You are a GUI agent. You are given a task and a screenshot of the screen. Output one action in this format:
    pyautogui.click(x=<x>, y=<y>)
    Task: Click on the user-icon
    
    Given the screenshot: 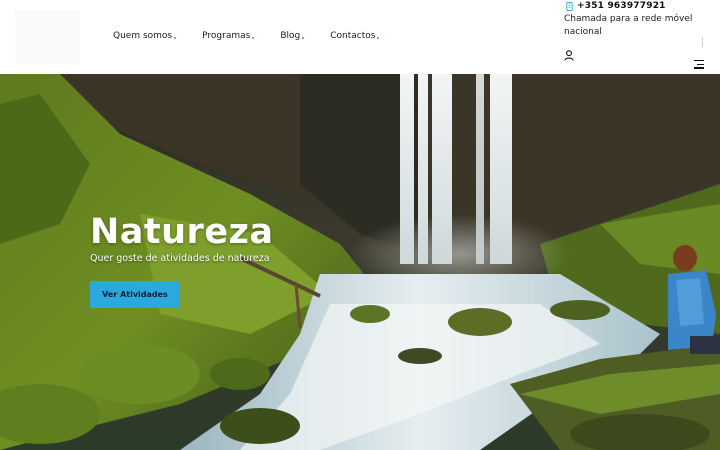 What is the action you would take?
    pyautogui.click(x=569, y=53)
    